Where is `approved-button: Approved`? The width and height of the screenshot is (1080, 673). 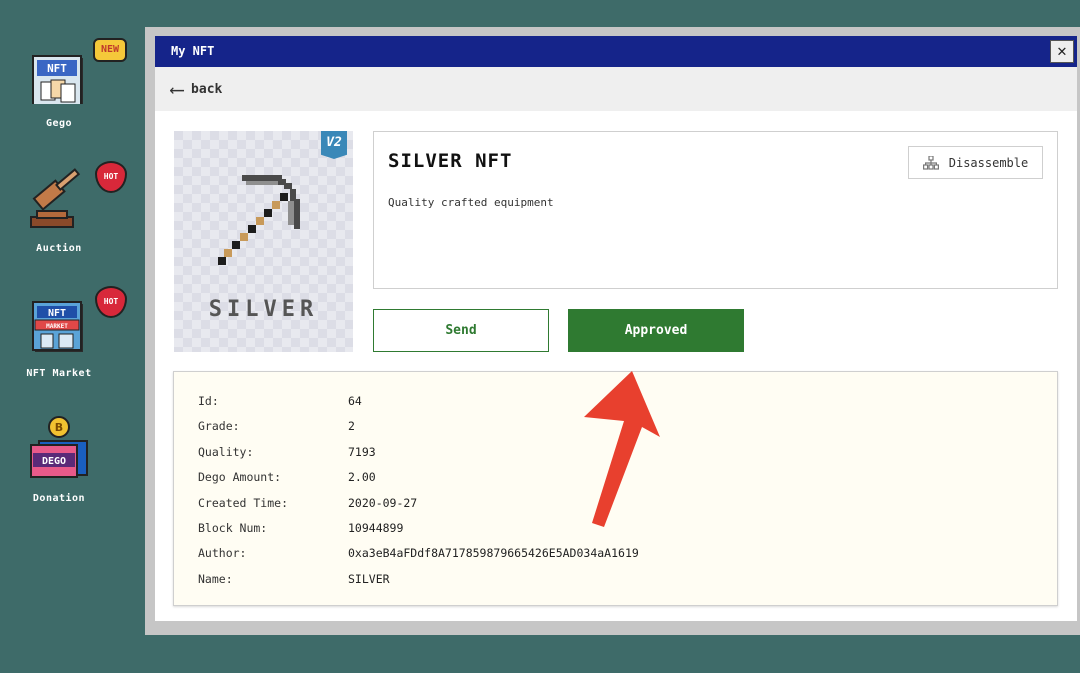 approved-button: Approved is located at coordinates (656, 330).